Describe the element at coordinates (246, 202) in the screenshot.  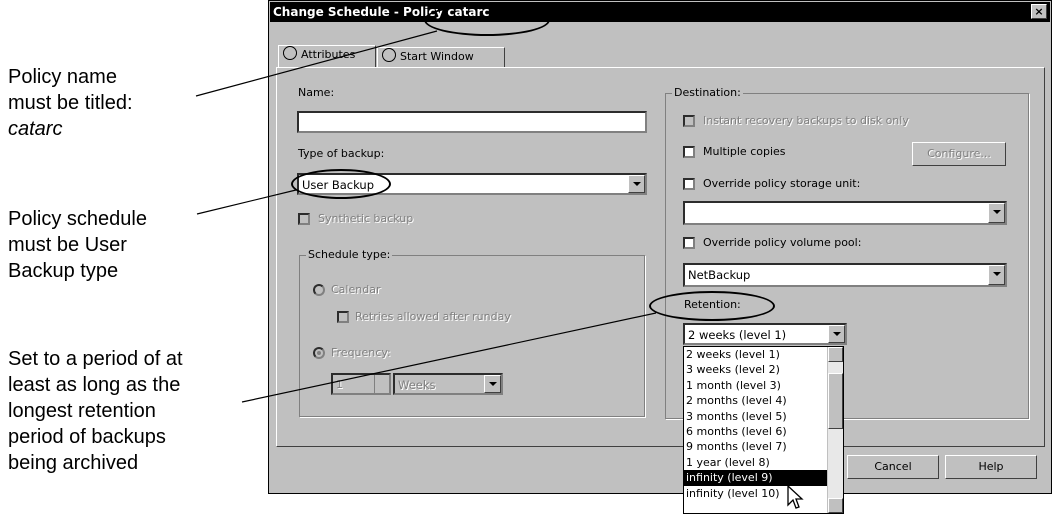
I see `callout-line-type` at that location.